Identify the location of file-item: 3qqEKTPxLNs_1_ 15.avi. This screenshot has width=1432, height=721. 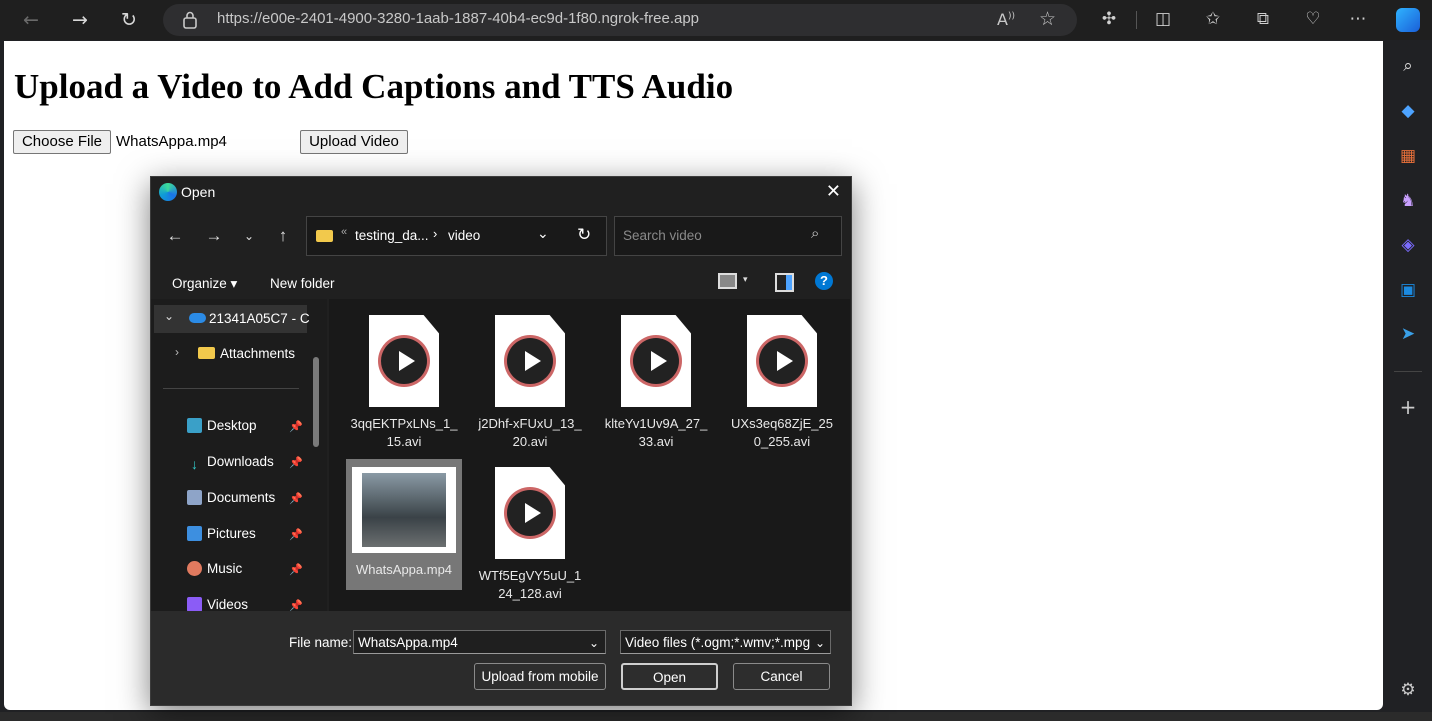
(404, 383).